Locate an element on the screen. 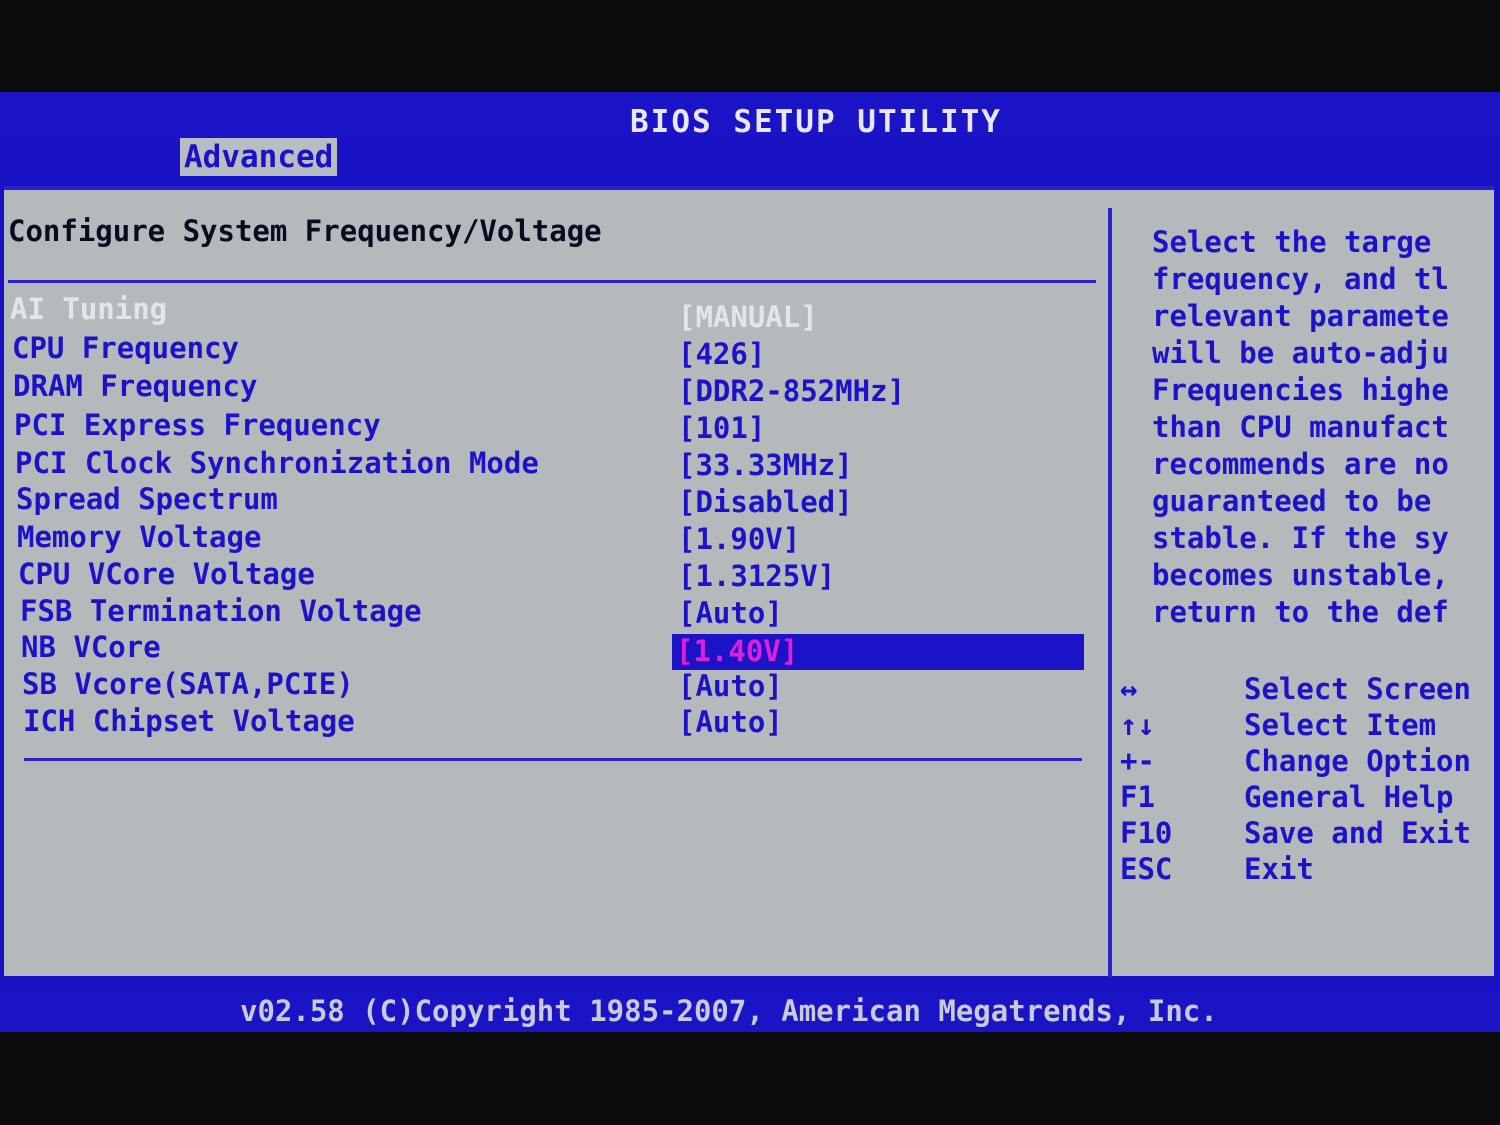  setting-value-cpu-frequency: [426] is located at coordinates (721, 355).